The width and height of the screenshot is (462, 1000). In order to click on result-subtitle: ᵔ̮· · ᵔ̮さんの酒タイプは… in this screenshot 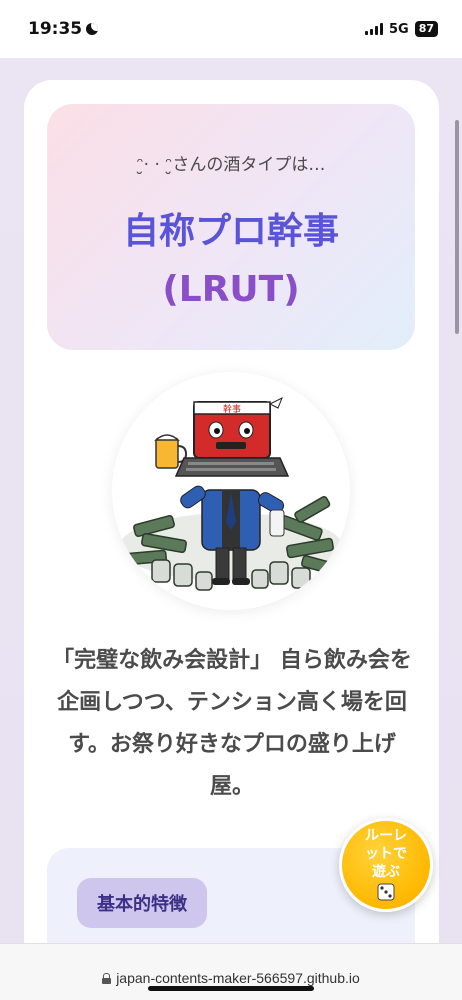, I will do `click(231, 165)`.